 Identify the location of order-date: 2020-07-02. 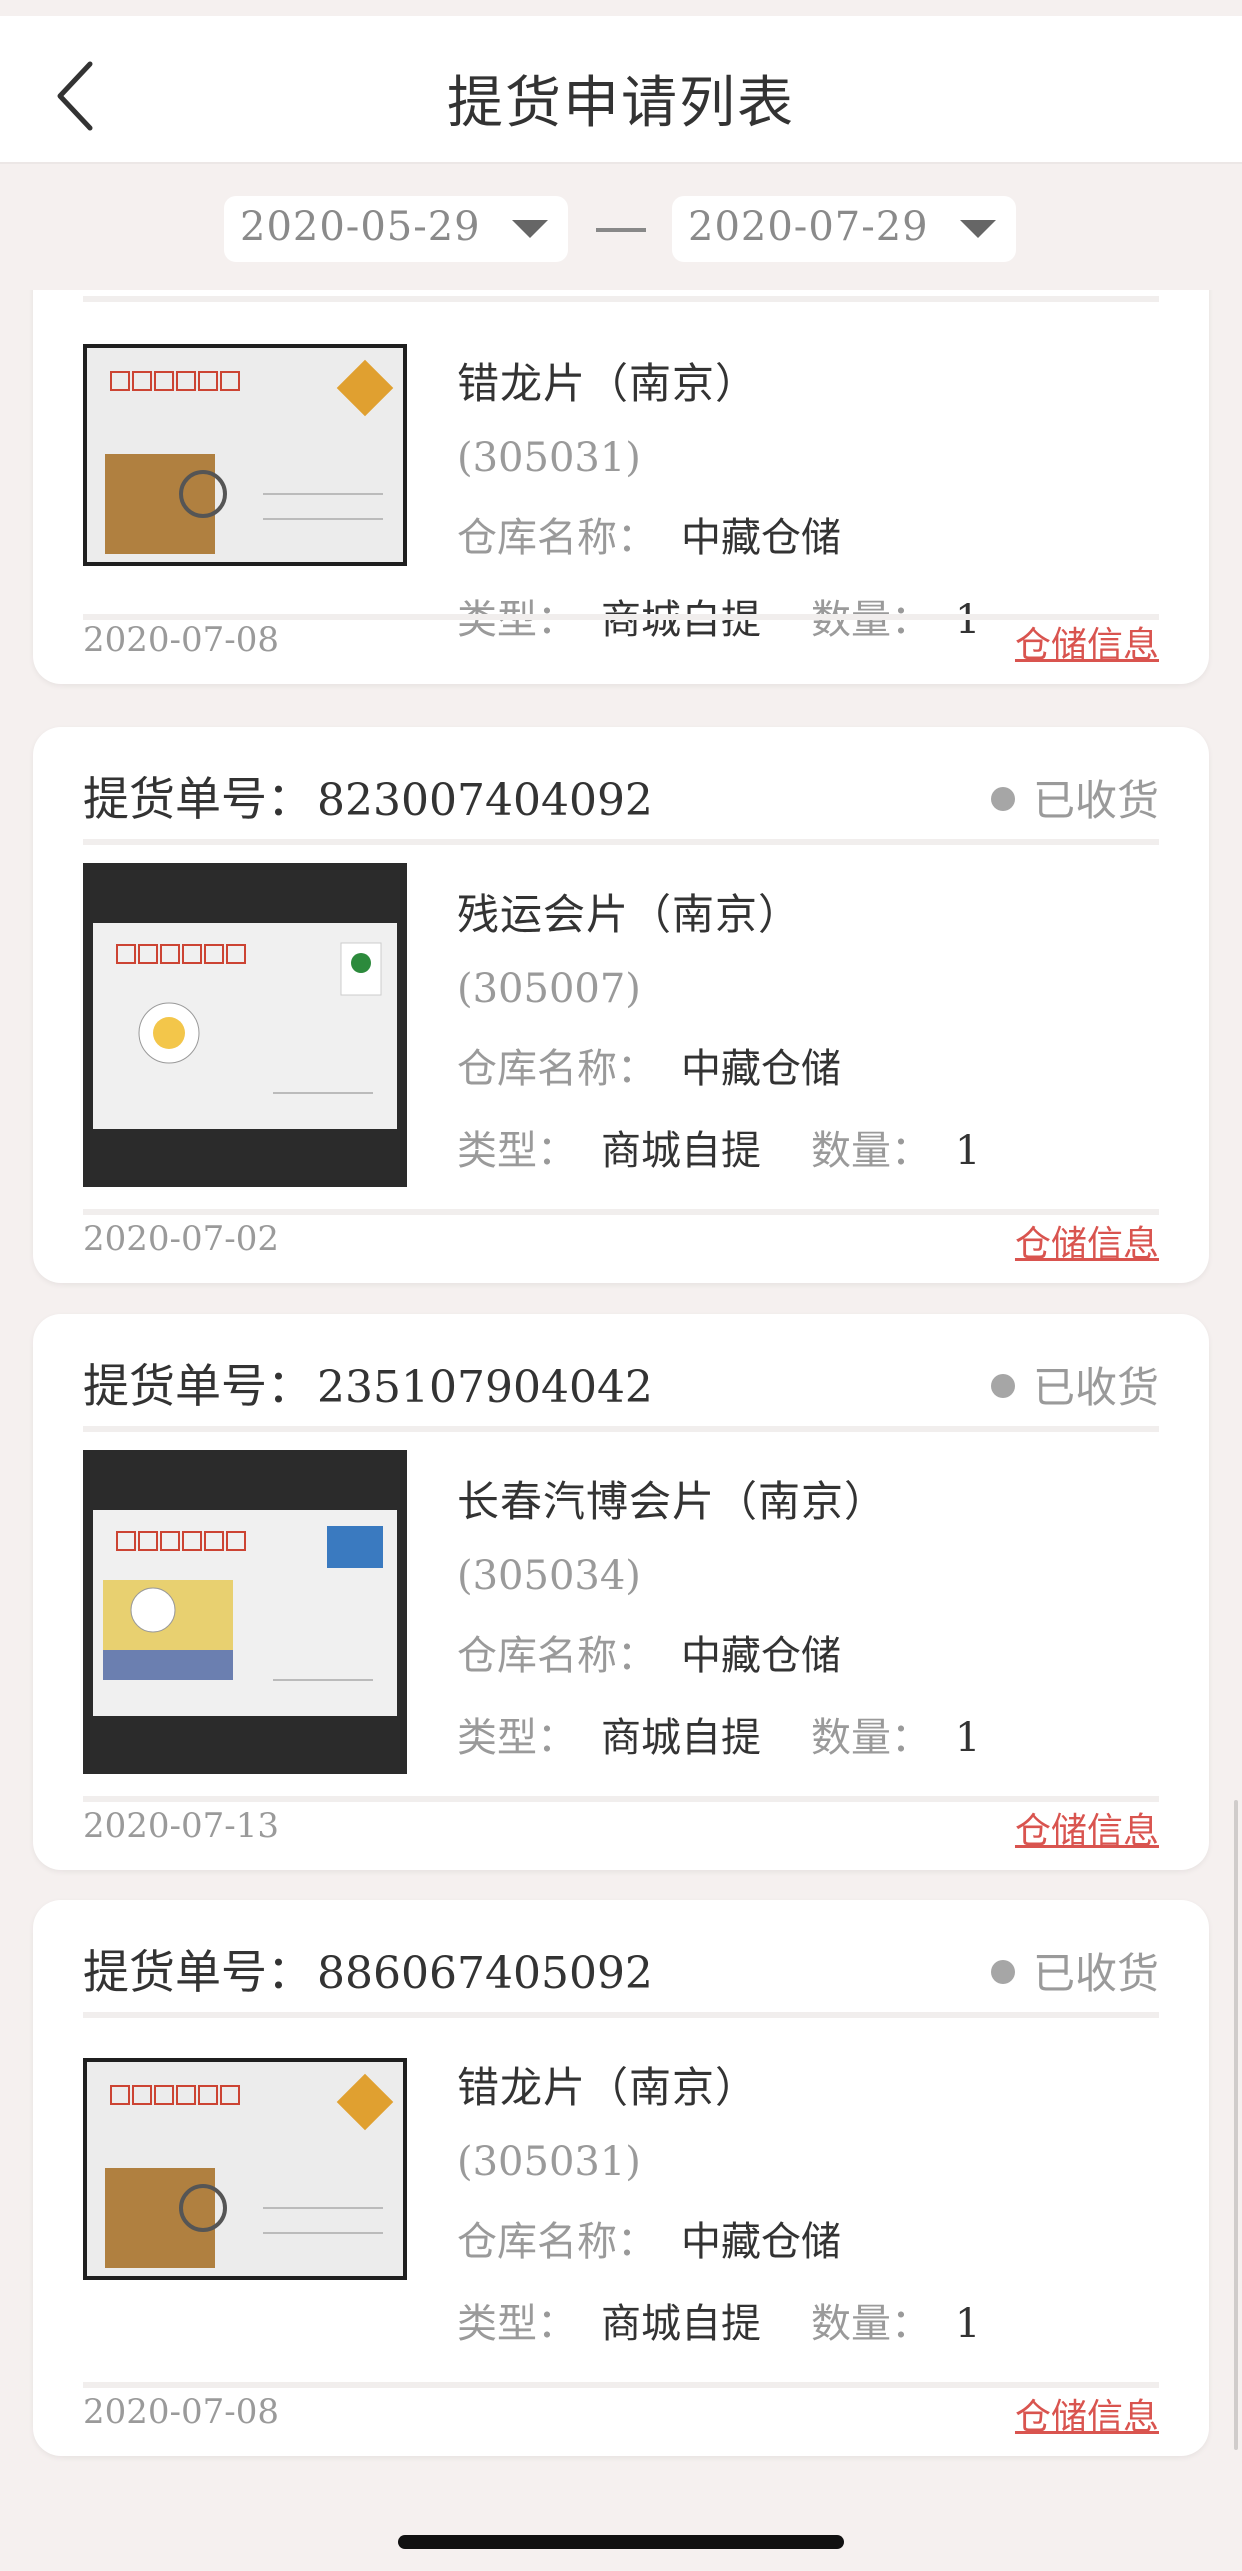
(181, 1239).